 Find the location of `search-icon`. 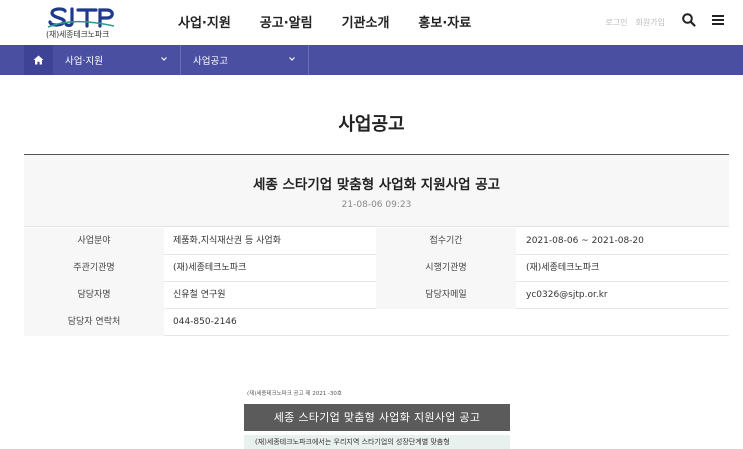

search-icon is located at coordinates (689, 20).